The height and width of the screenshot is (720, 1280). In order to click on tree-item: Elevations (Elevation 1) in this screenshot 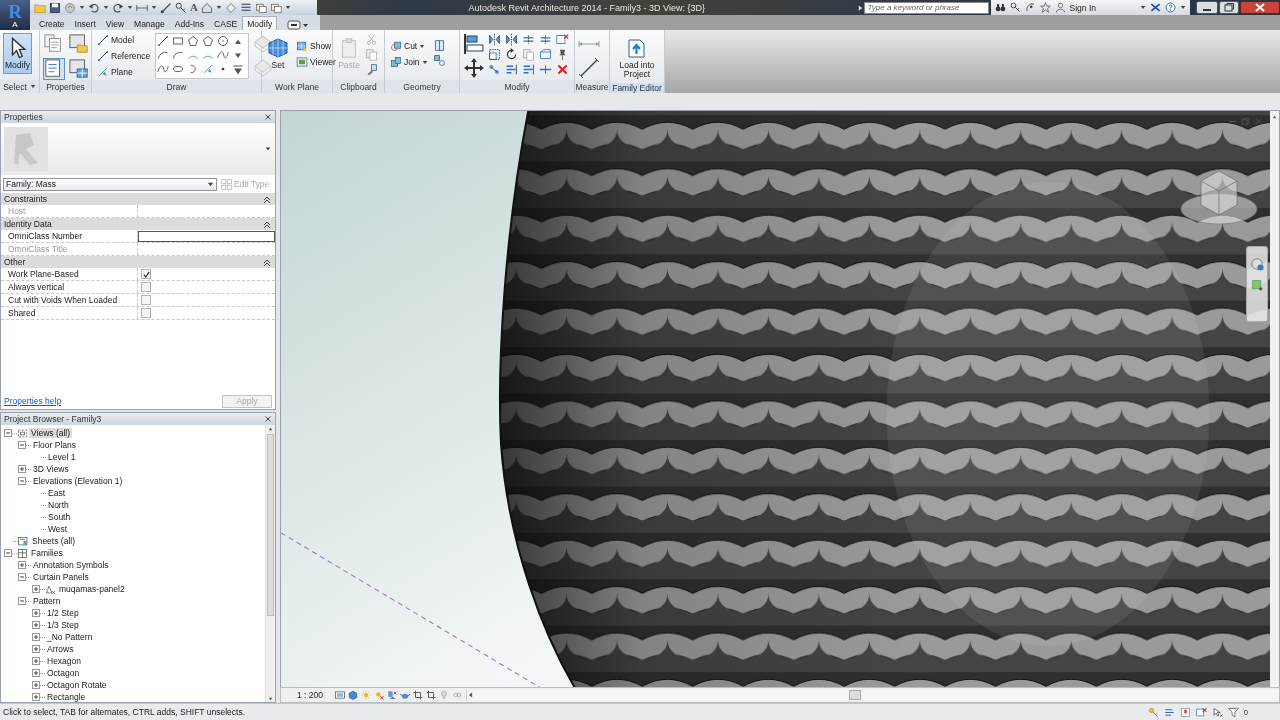, I will do `click(78, 481)`.